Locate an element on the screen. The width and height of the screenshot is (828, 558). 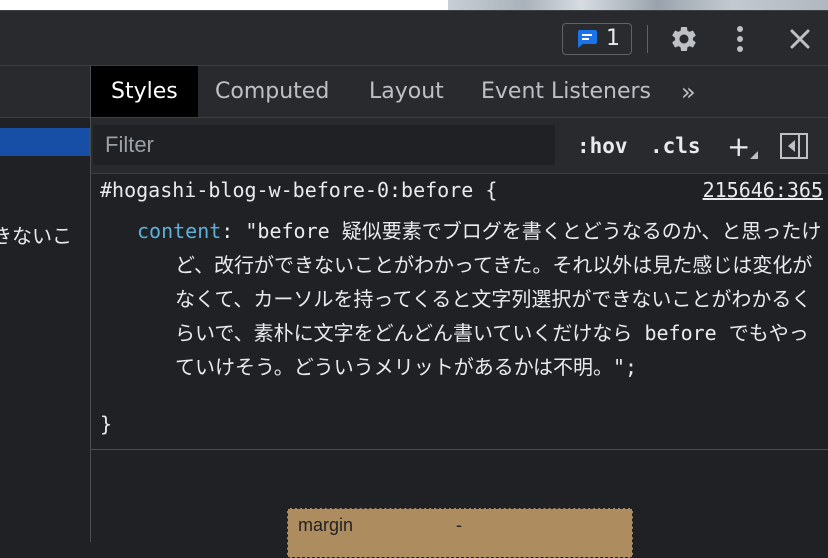
page-content-strip is located at coordinates (414, 5).